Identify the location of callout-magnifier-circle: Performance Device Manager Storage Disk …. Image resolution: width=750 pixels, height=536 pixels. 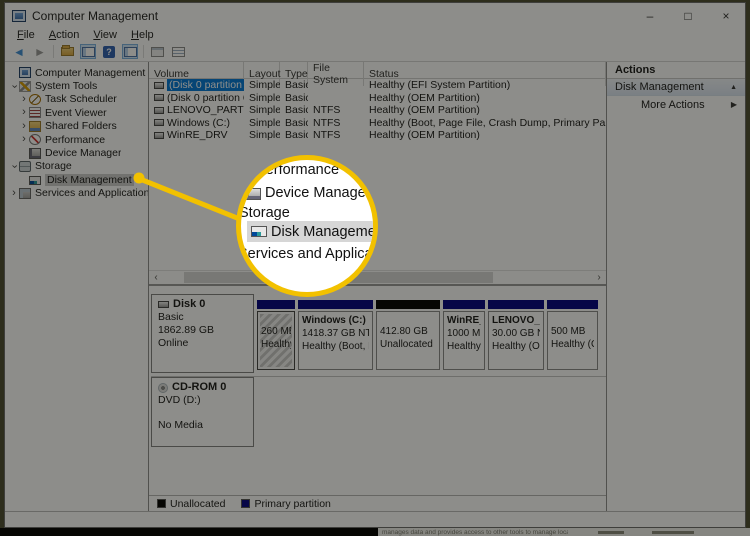
(307, 226).